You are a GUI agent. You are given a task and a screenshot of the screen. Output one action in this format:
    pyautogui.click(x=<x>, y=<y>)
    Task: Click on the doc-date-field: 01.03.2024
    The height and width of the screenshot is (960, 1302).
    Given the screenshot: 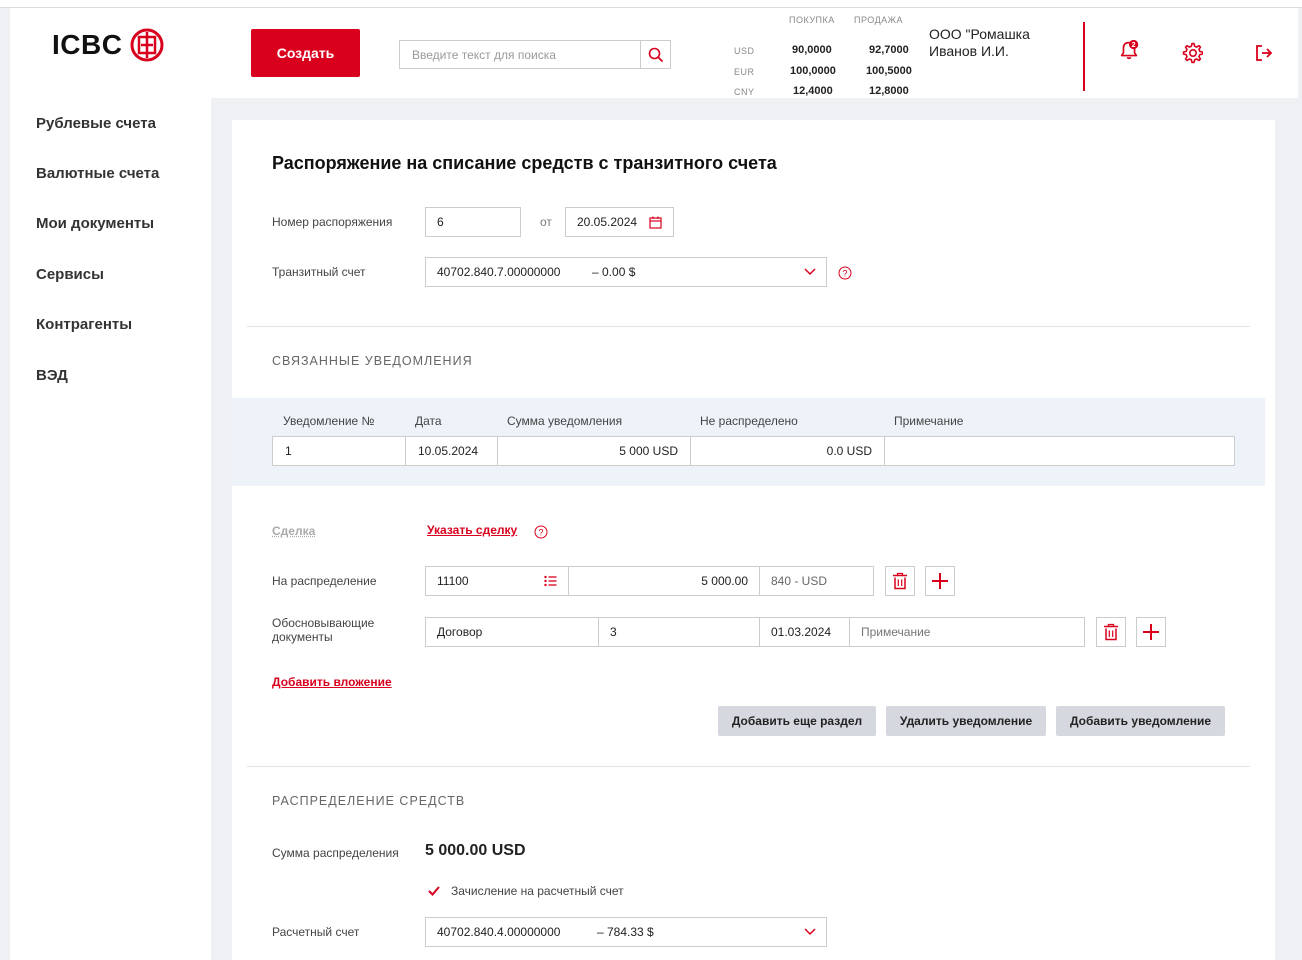 What is the action you would take?
    pyautogui.click(x=804, y=632)
    